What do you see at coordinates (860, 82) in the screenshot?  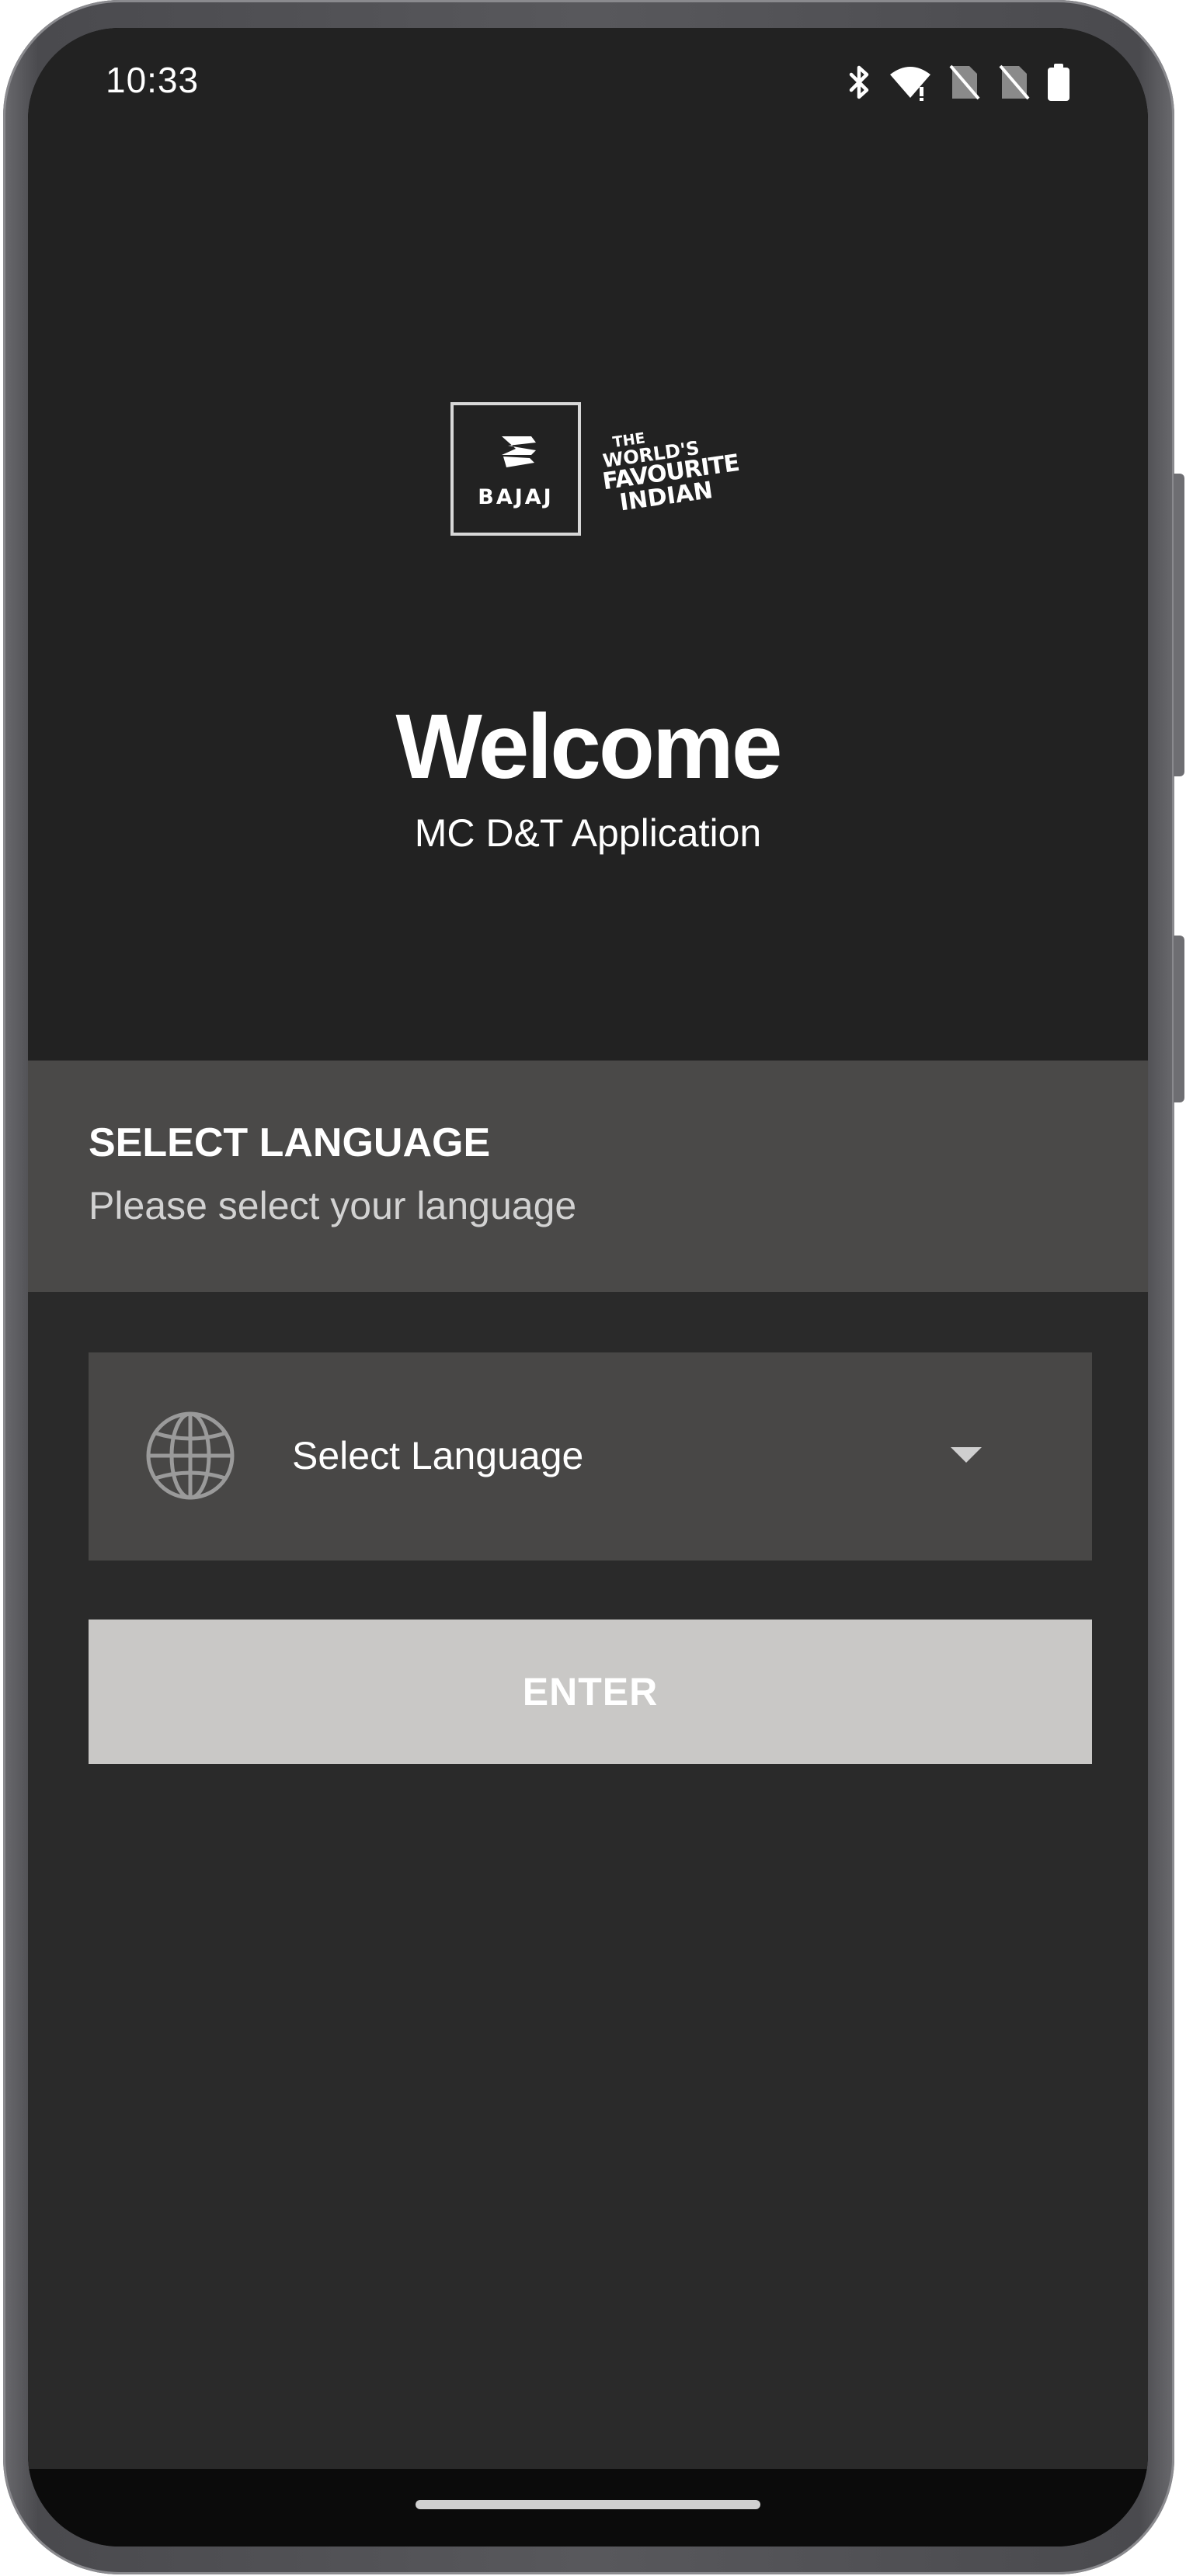 I see `bluetooth-icon` at bounding box center [860, 82].